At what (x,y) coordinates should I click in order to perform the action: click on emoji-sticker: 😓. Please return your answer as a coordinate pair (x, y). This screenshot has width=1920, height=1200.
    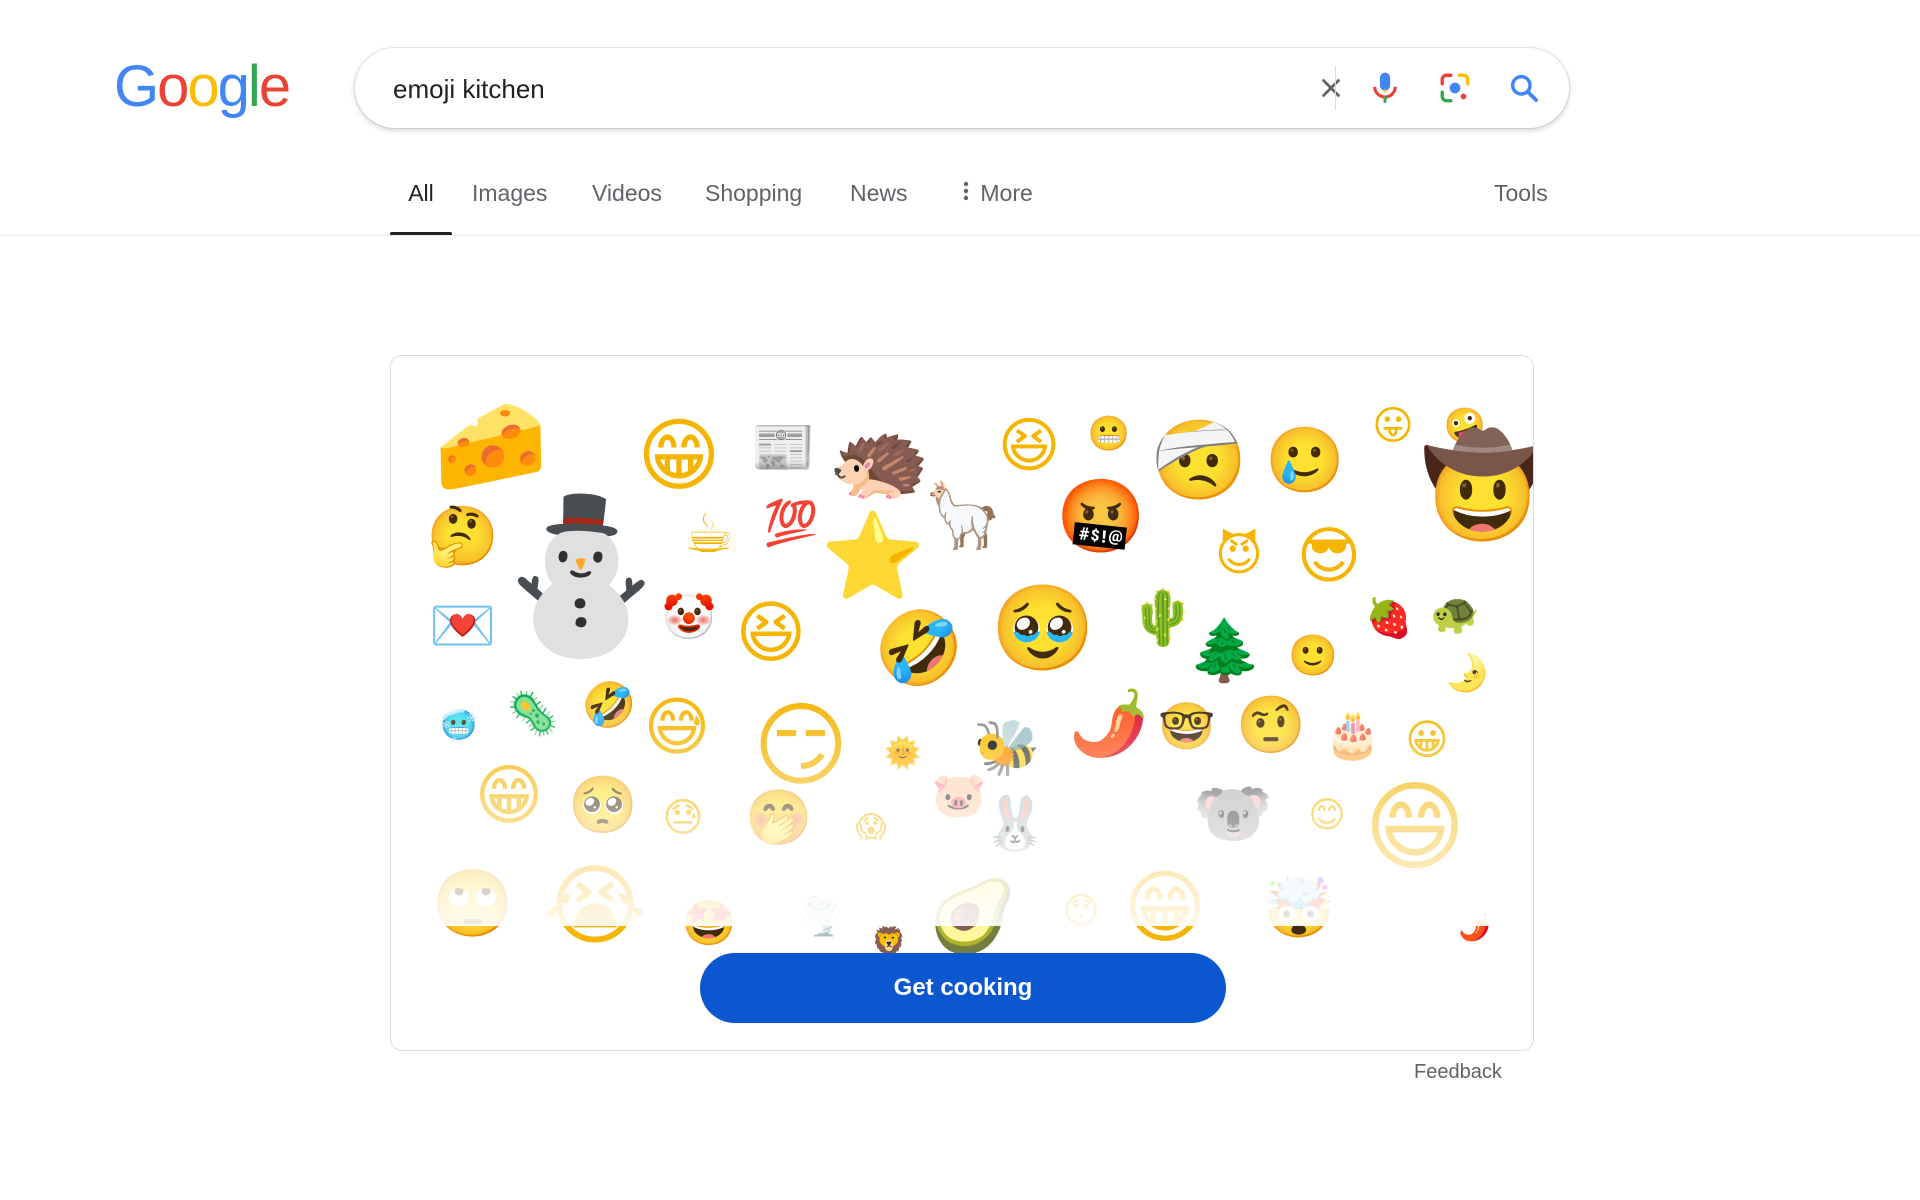
    Looking at the image, I should click on (683, 818).